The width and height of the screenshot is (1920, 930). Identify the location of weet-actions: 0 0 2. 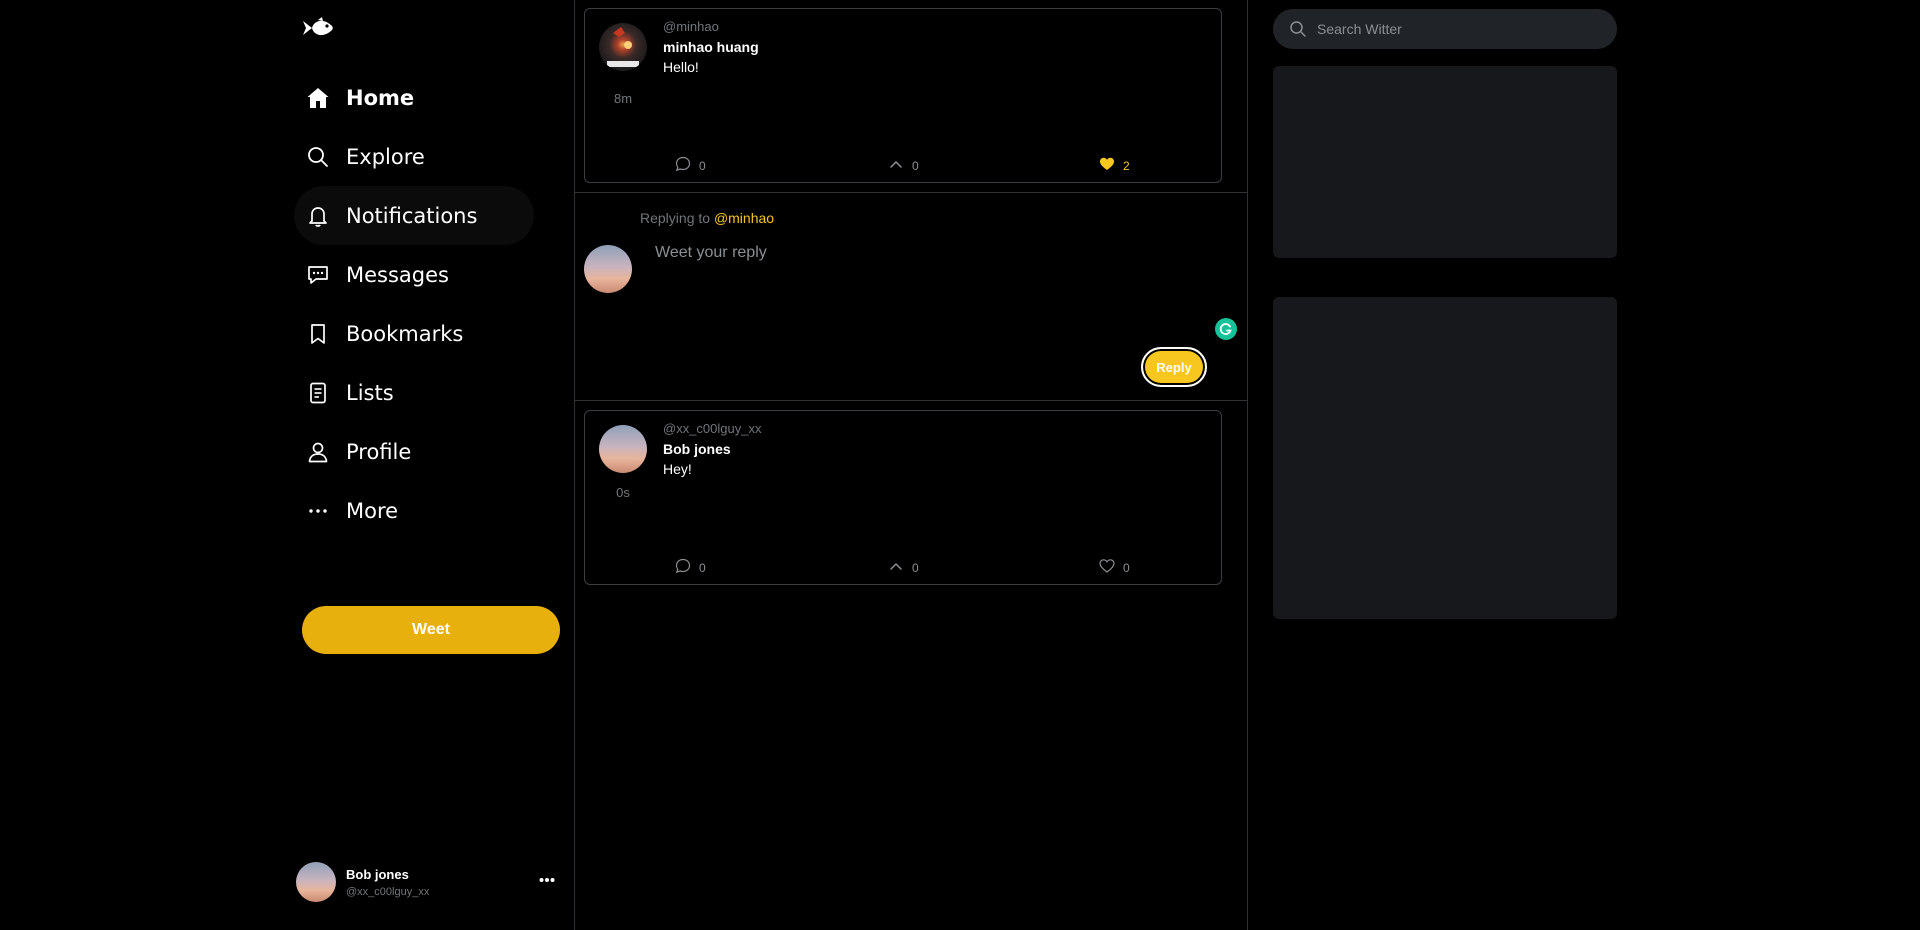
(903, 166).